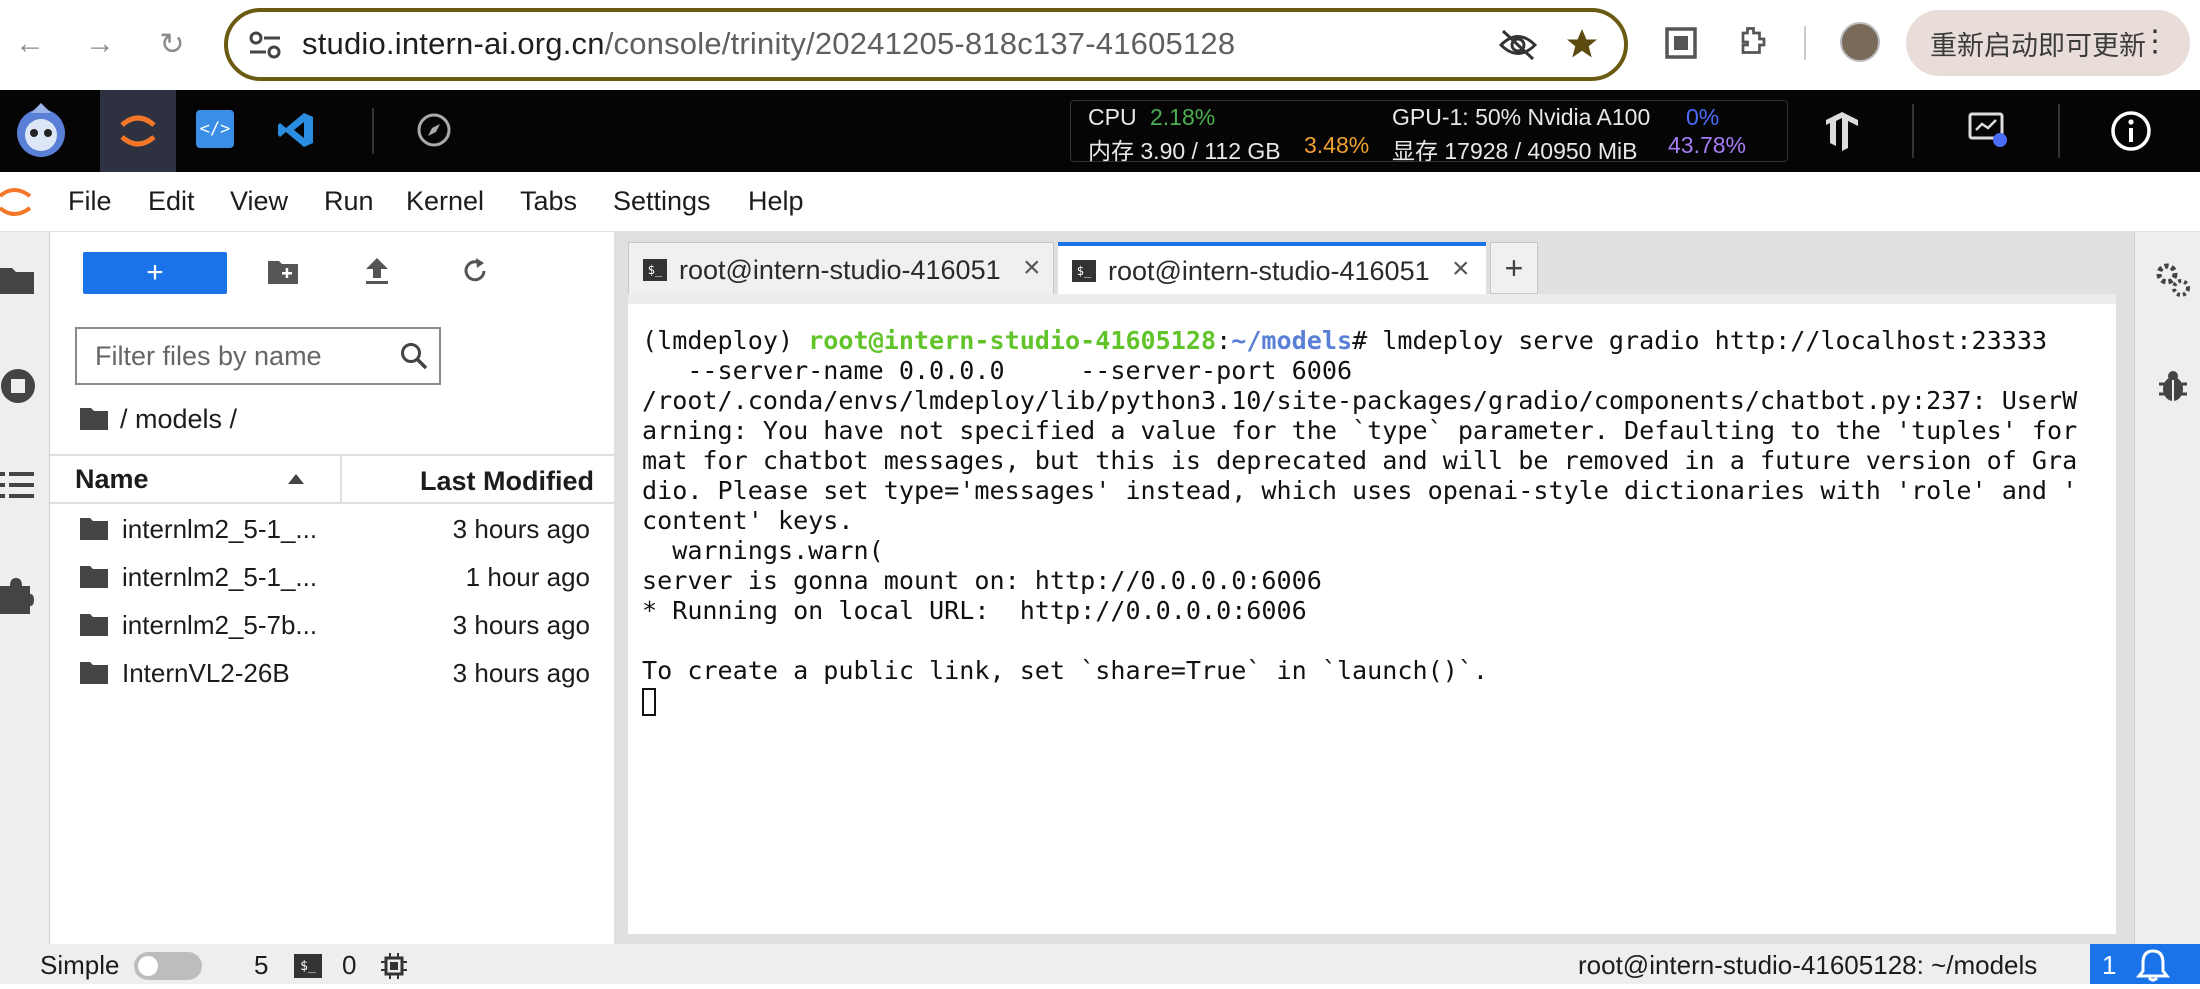  Describe the element at coordinates (100, 44) in the screenshot. I see `forward-icon: →` at that location.